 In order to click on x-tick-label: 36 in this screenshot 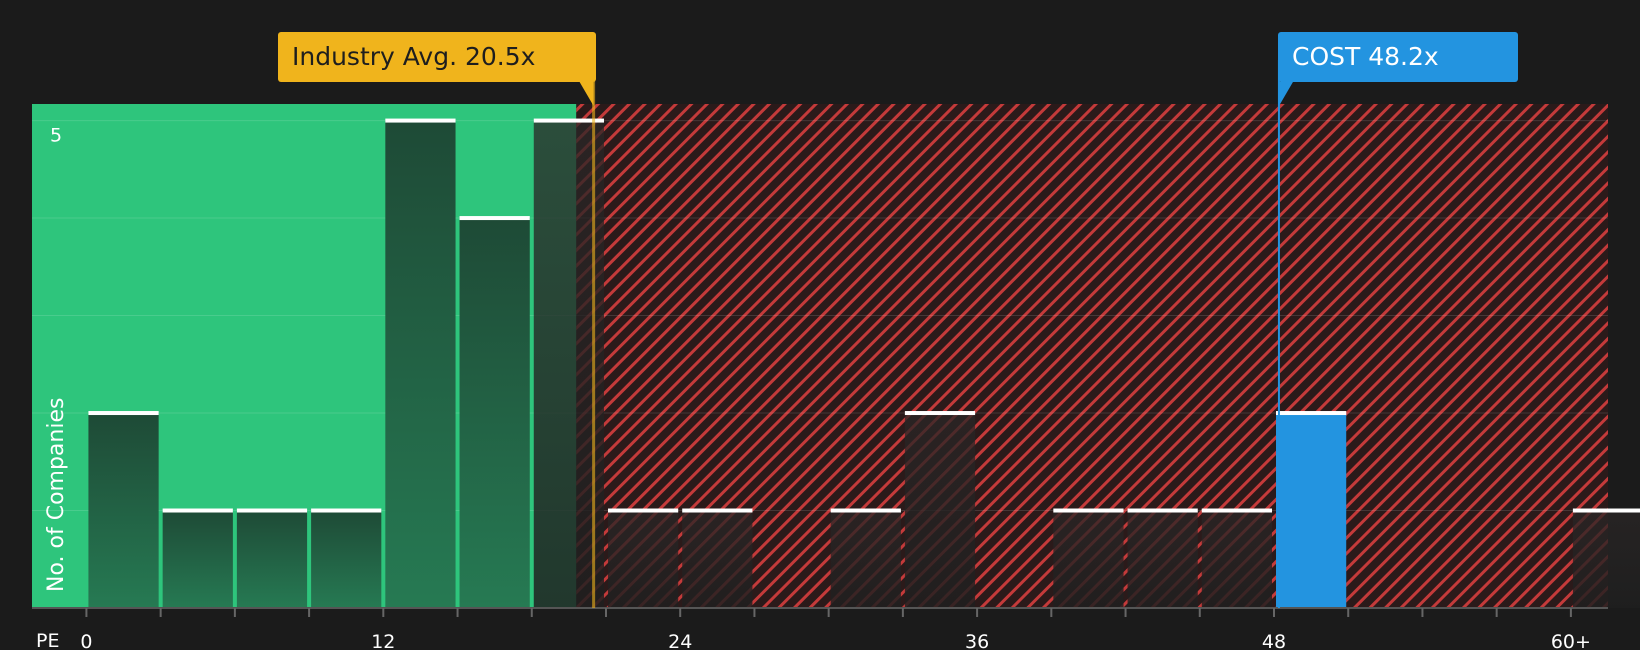, I will do `click(977, 640)`.